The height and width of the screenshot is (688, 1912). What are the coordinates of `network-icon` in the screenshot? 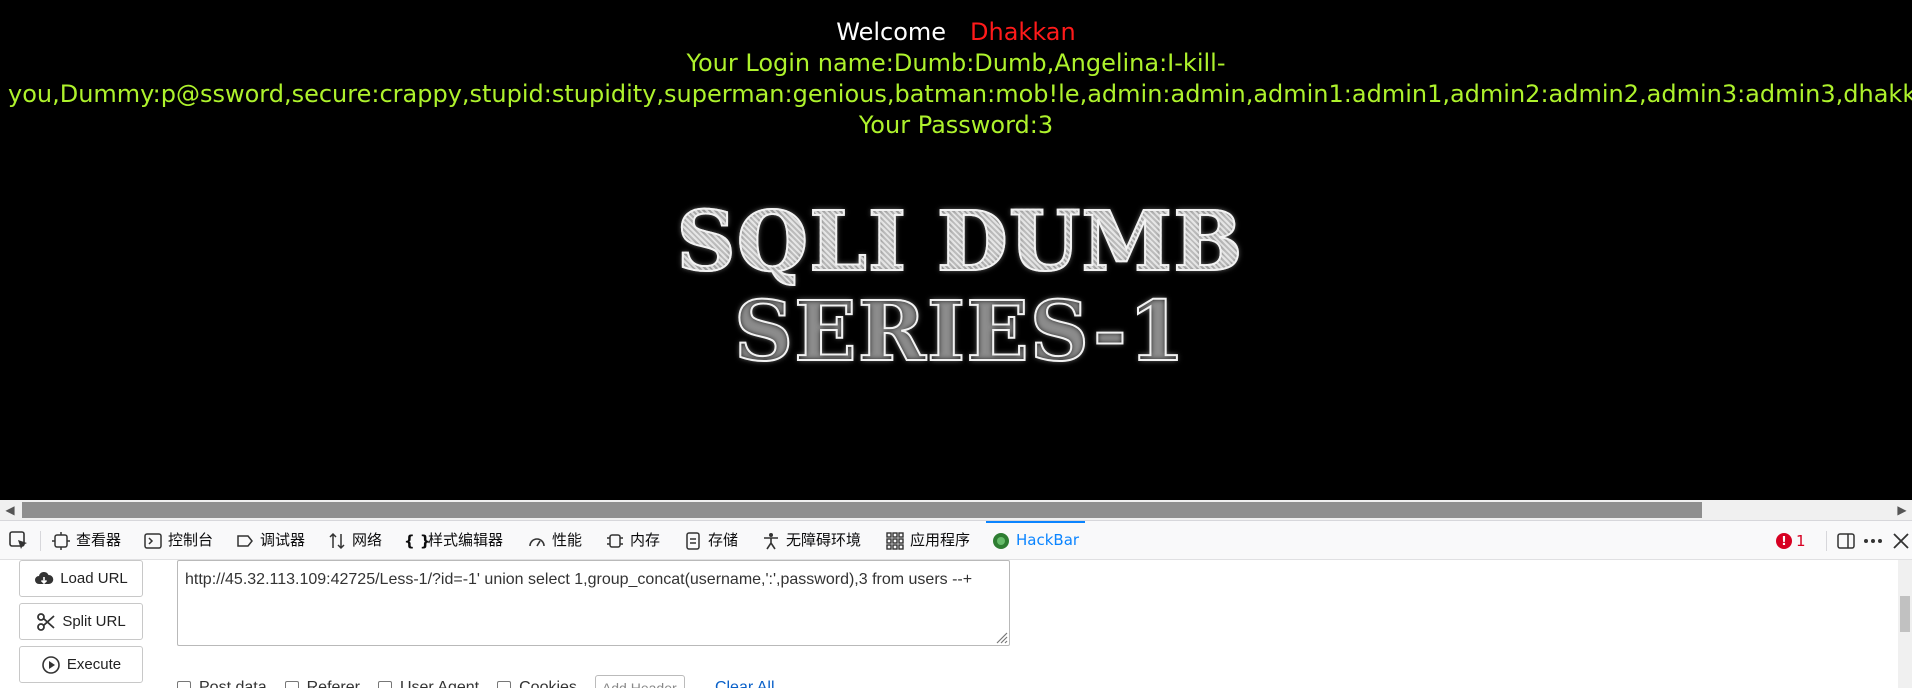 It's located at (337, 540).